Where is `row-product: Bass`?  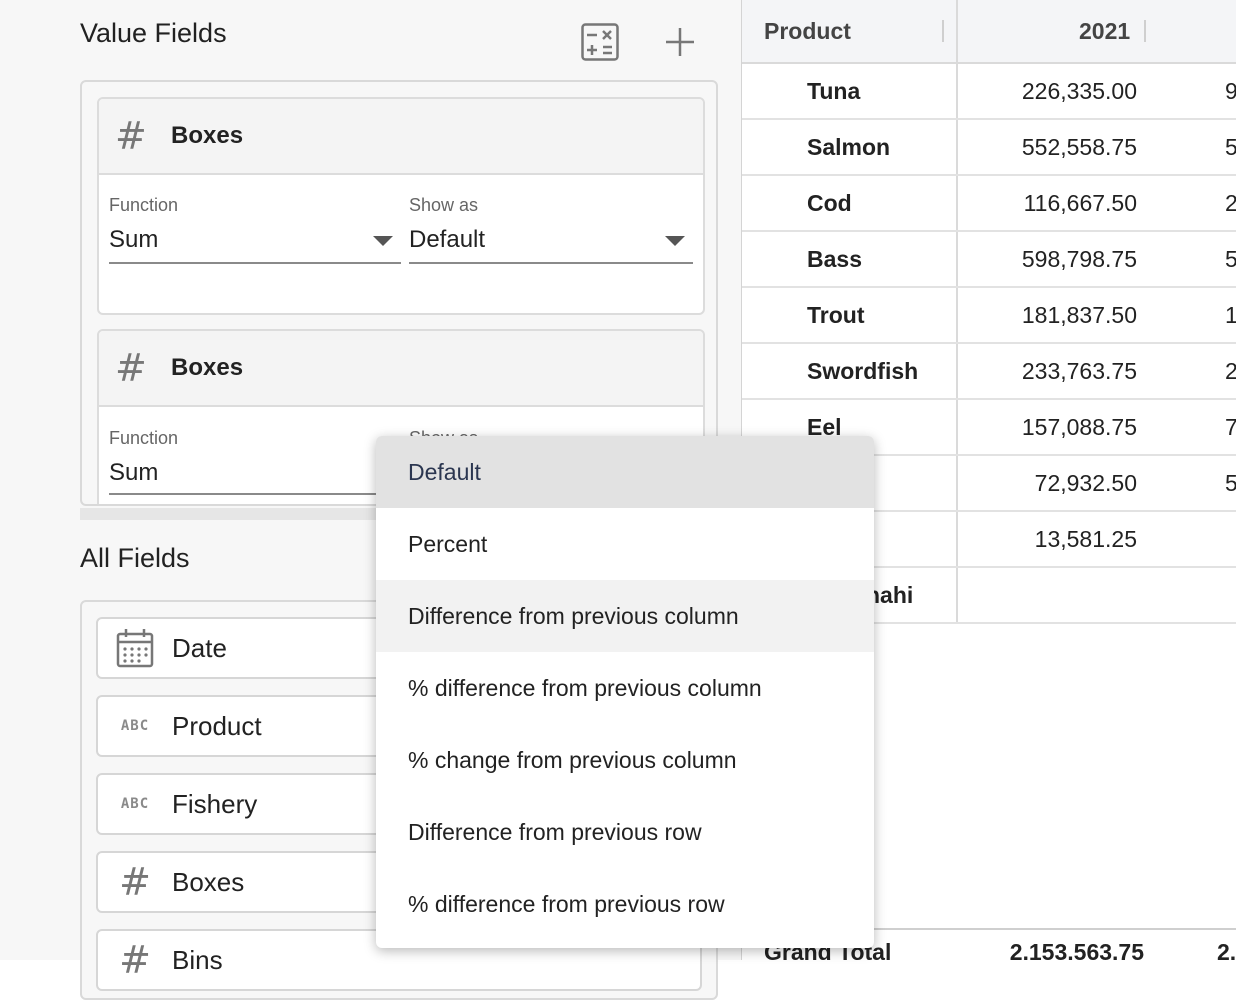 row-product: Bass is located at coordinates (834, 258).